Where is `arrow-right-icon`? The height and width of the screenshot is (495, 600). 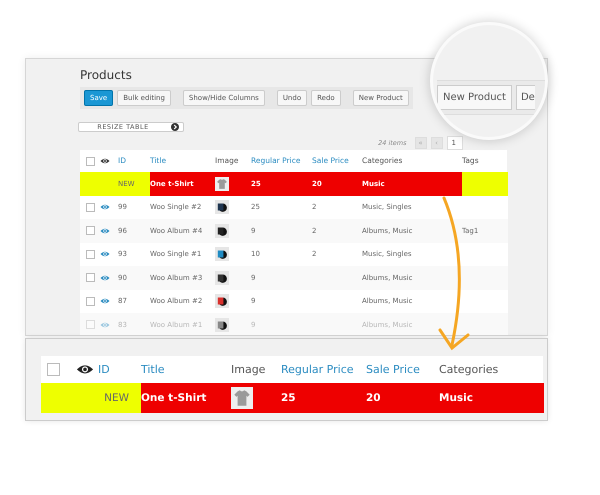
arrow-right-icon is located at coordinates (174, 127).